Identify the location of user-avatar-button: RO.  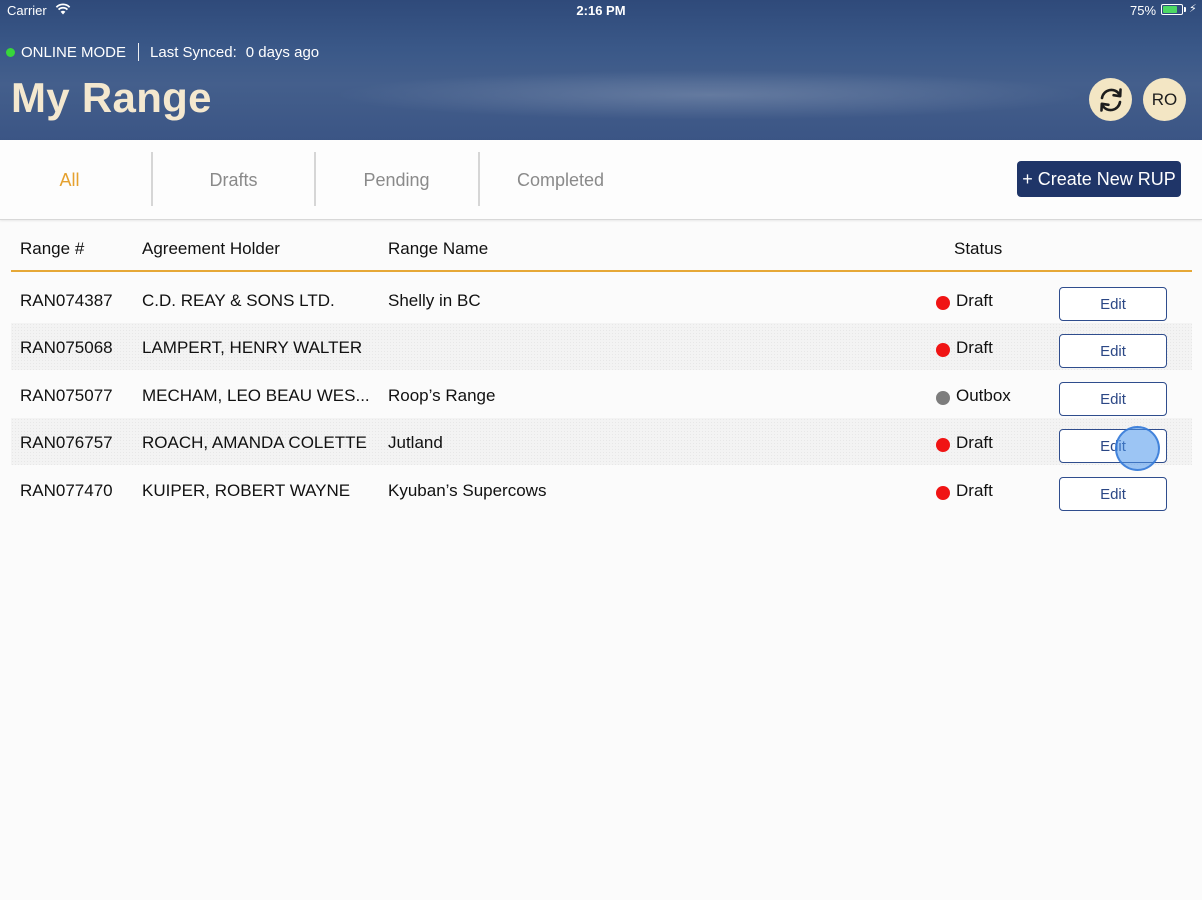
(1164, 99).